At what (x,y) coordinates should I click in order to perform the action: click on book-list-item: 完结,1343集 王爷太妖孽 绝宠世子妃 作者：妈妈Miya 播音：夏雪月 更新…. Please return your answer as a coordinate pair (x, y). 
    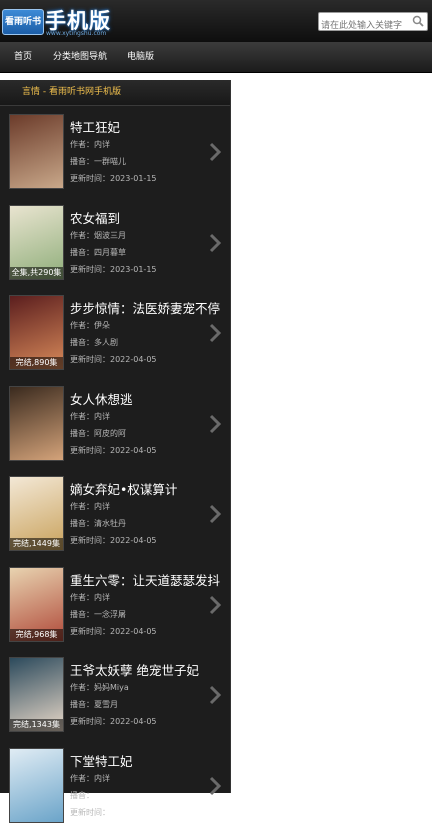
    Looking at the image, I should click on (115, 703).